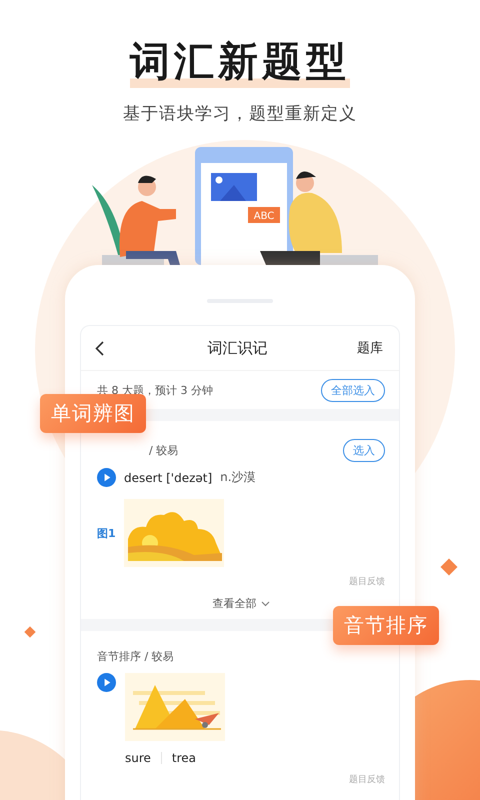 The width and height of the screenshot is (480, 800). What do you see at coordinates (93, 413) in the screenshot?
I see `feature-tag: 单词辨图` at bounding box center [93, 413].